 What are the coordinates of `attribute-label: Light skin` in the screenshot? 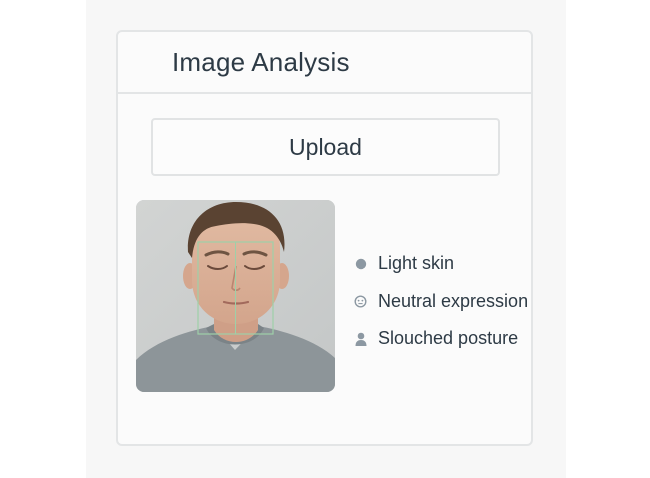 It's located at (416, 263).